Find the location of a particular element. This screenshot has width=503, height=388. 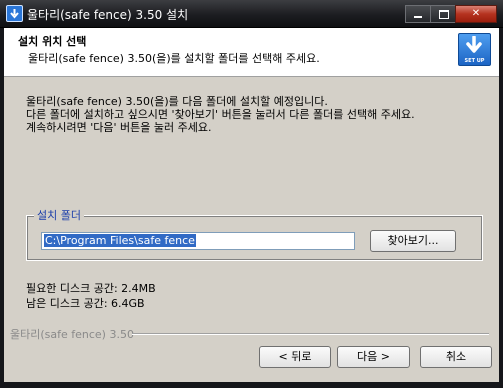

installer-app-icon is located at coordinates (14, 13).